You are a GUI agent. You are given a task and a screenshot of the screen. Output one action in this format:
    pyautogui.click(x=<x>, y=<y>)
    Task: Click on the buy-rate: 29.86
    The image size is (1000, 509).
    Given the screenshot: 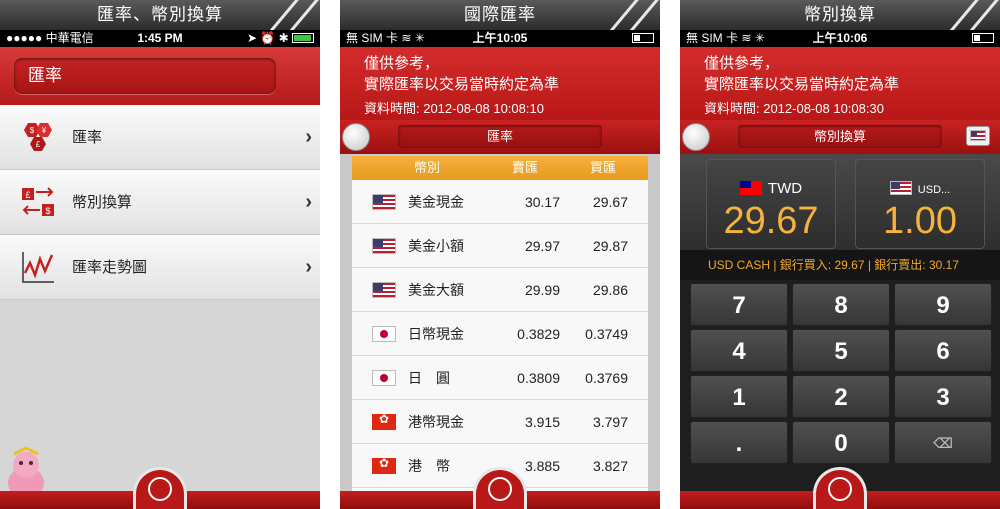 What is the action you would take?
    pyautogui.click(x=610, y=290)
    